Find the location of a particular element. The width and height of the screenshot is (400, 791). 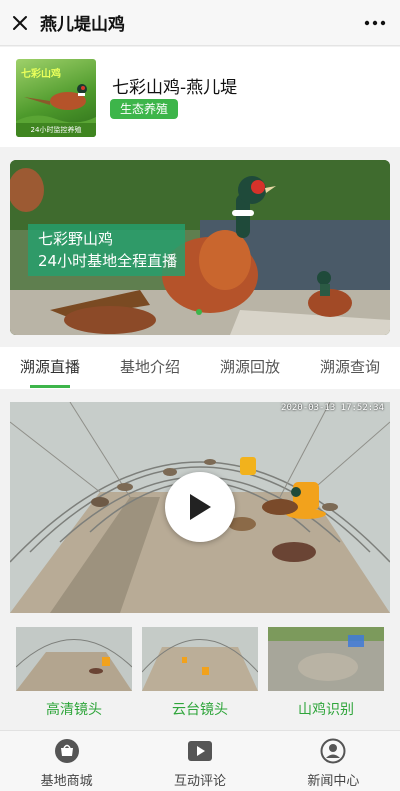

bottom-tab-shop-label: 基地商城 is located at coordinates (66, 781).